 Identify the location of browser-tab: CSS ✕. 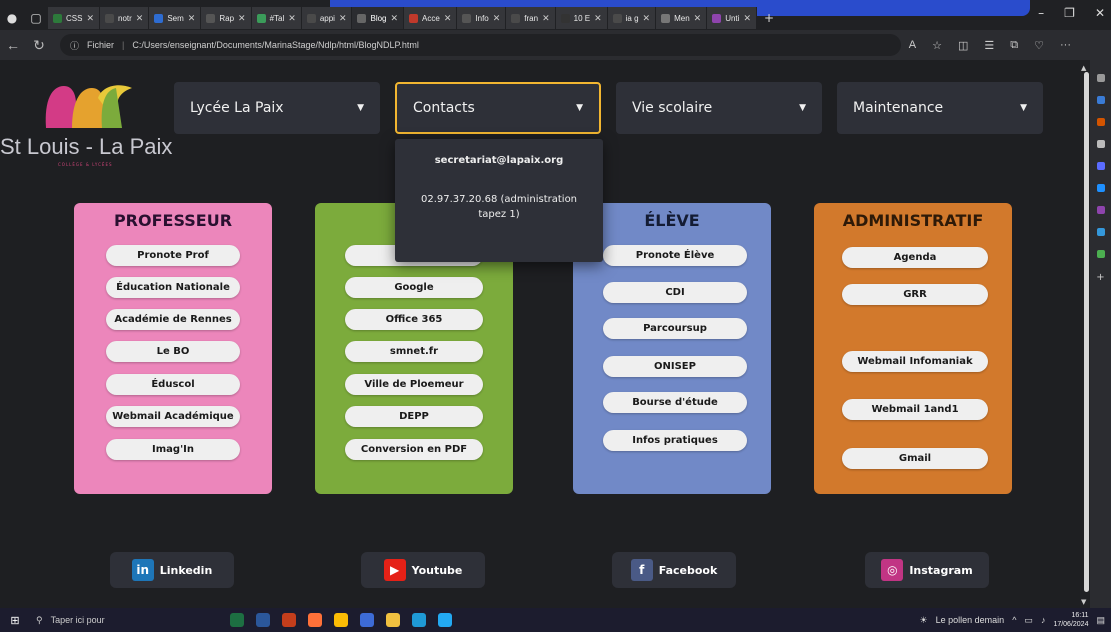
(74, 18).